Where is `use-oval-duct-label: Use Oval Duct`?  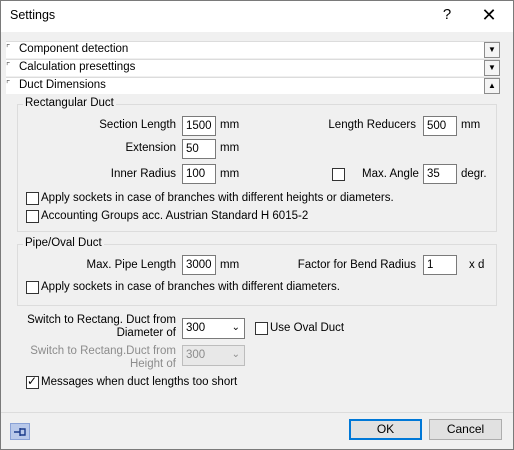 use-oval-duct-label: Use Oval Duct is located at coordinates (307, 328).